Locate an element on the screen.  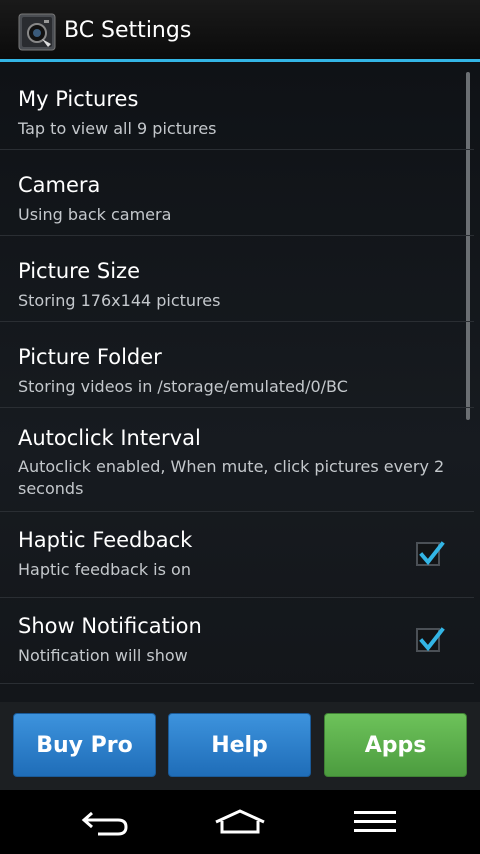
pref-show-notification: Show Notification Notification will show is located at coordinates (237, 641).